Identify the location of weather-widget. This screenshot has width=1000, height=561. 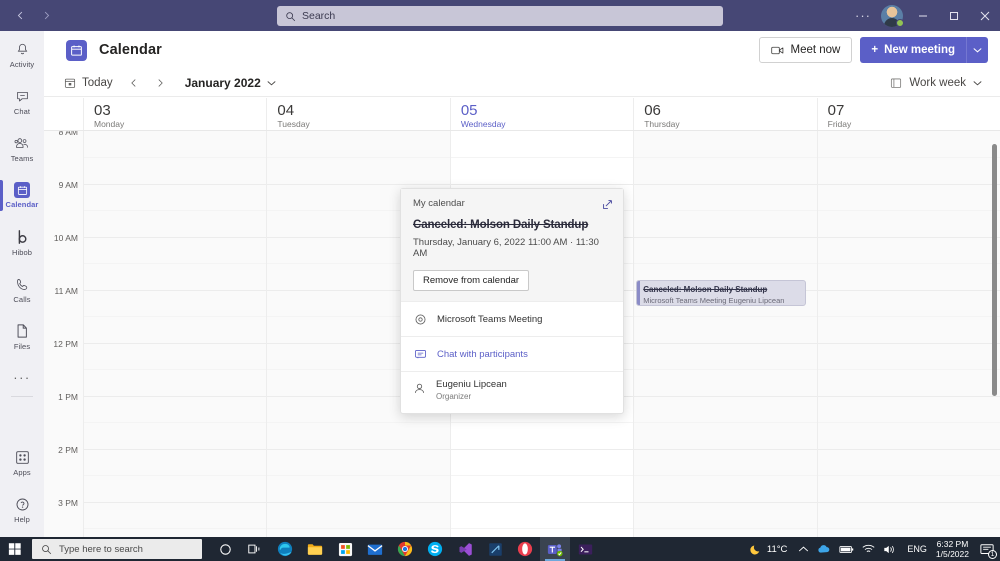
(756, 549).